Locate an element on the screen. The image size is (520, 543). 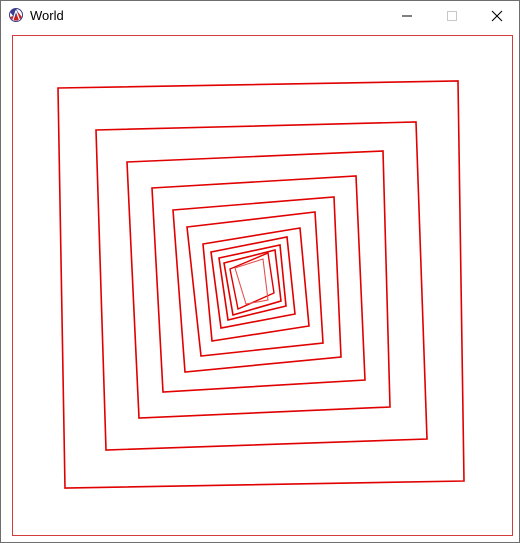
close-button is located at coordinates (496, 15).